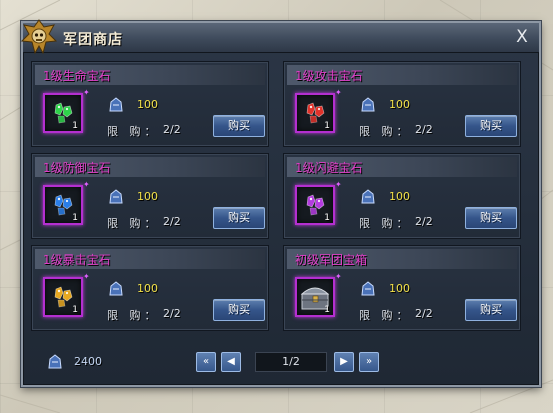  I want to click on item-header: 1级防御宝石, so click(150, 167).